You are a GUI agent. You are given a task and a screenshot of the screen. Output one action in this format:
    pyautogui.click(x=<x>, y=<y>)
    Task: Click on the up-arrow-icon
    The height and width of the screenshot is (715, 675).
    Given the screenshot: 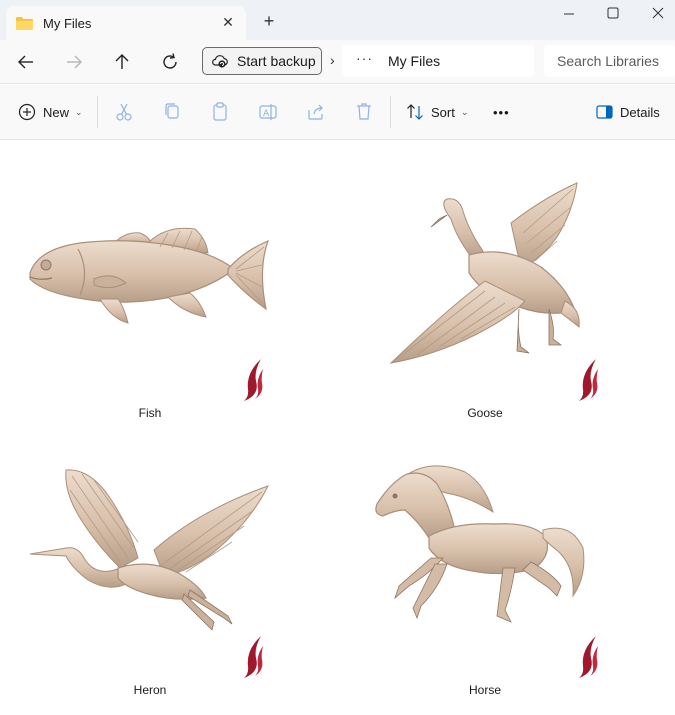 What is the action you would take?
    pyautogui.click(x=122, y=62)
    